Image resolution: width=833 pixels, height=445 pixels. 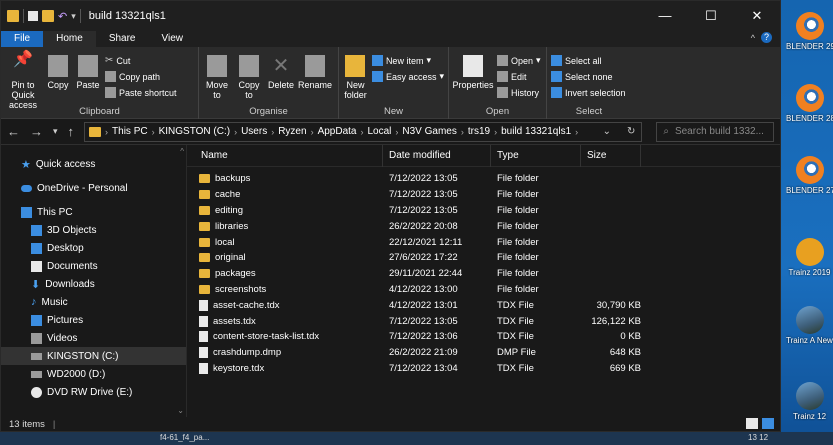 What do you see at coordinates (483, 226) in the screenshot?
I see `file-row: libraries 26/2/2022 20:08 File folder` at bounding box center [483, 226].